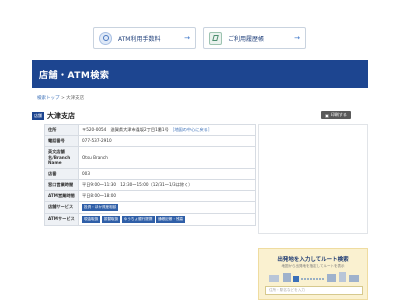  What do you see at coordinates (246, 39) in the screenshot?
I see `history-label: ご利用履歴帳` at bounding box center [246, 39].